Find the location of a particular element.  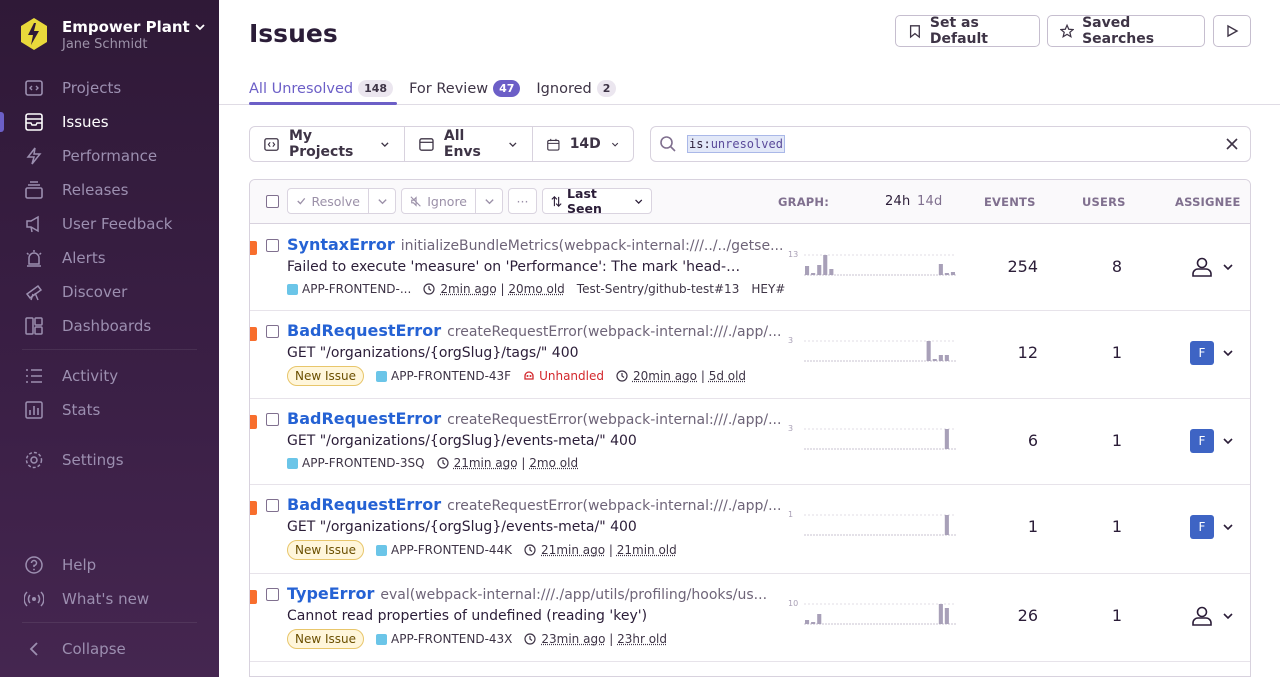

date-filter: 14D is located at coordinates (583, 144).